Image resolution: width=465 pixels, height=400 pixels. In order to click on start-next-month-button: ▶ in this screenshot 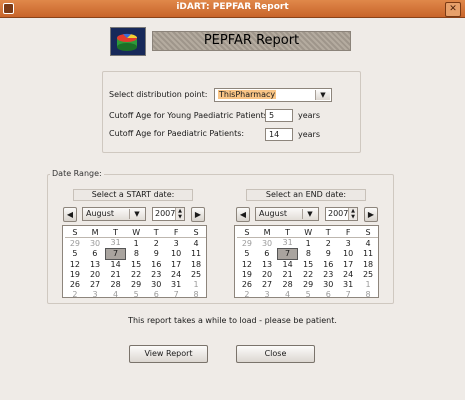, I will do `click(198, 214)`.